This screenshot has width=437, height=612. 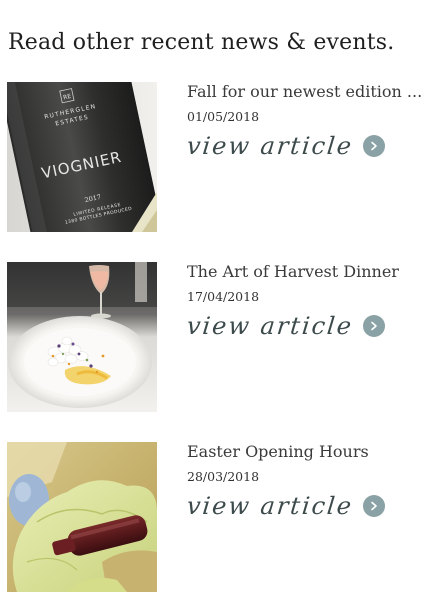 What do you see at coordinates (223, 116) in the screenshot?
I see `article-date: 01/05/2018` at bounding box center [223, 116].